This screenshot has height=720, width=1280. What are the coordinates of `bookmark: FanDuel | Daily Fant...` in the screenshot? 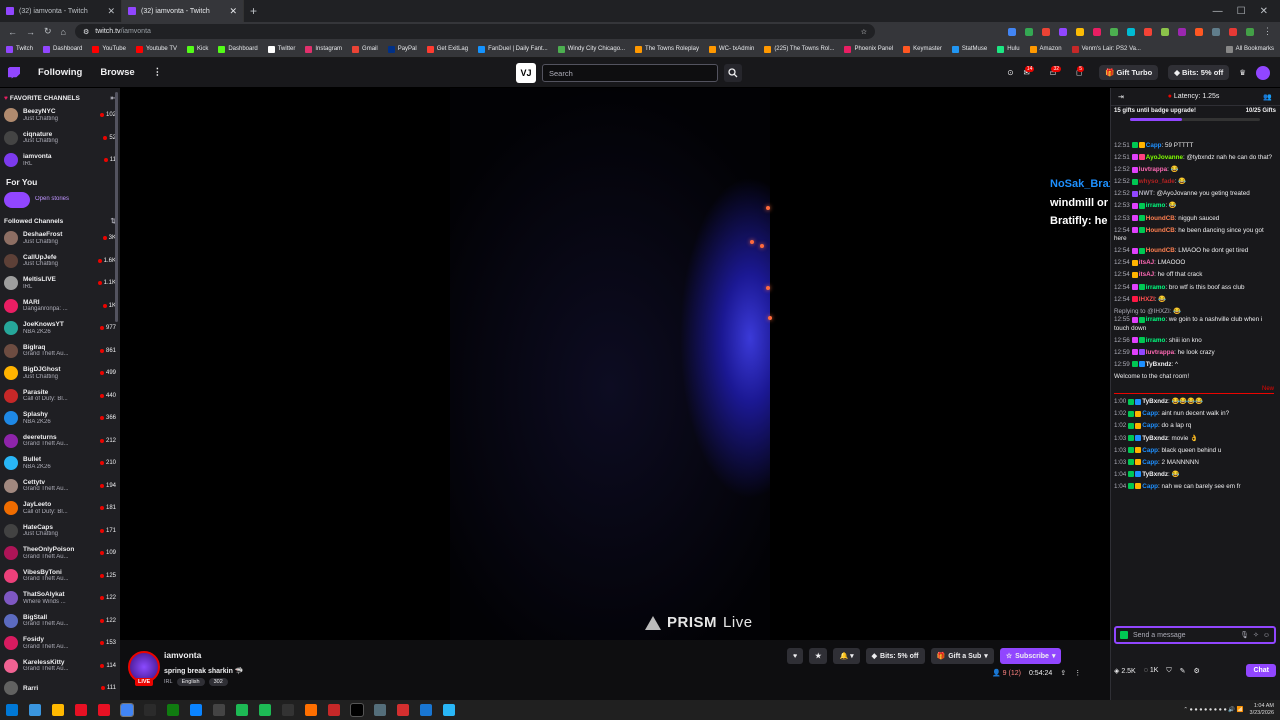 It's located at (513, 49).